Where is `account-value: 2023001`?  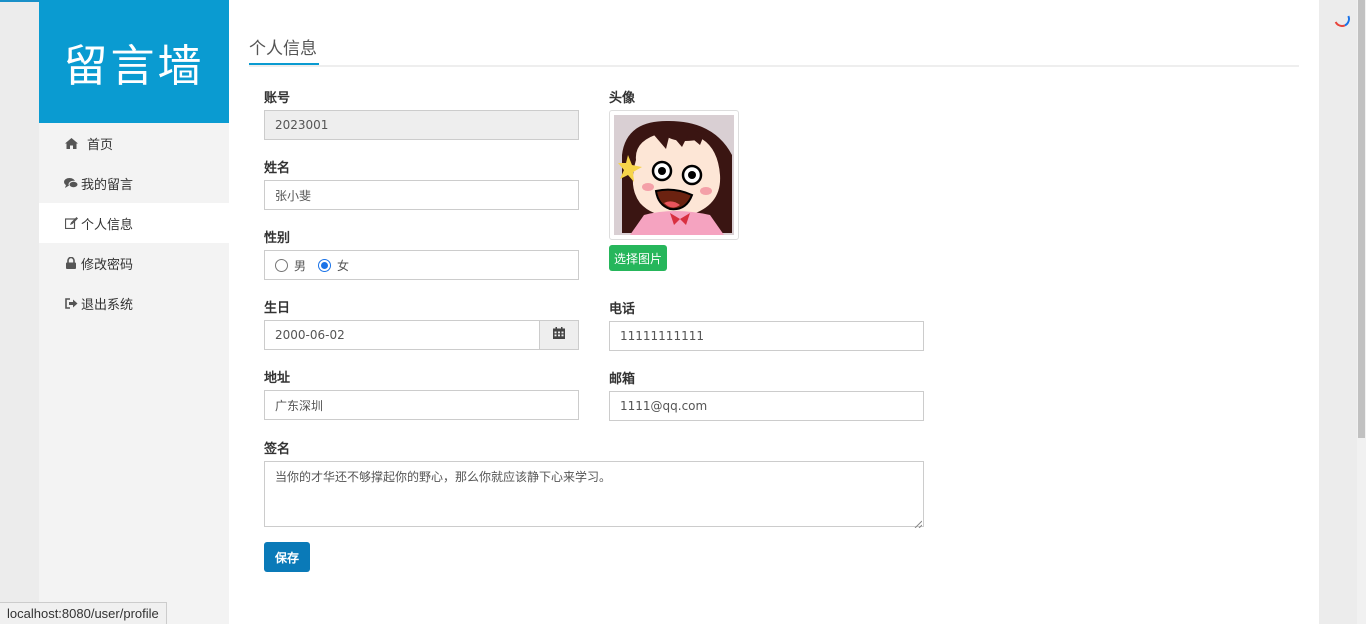 account-value: 2023001 is located at coordinates (302, 125).